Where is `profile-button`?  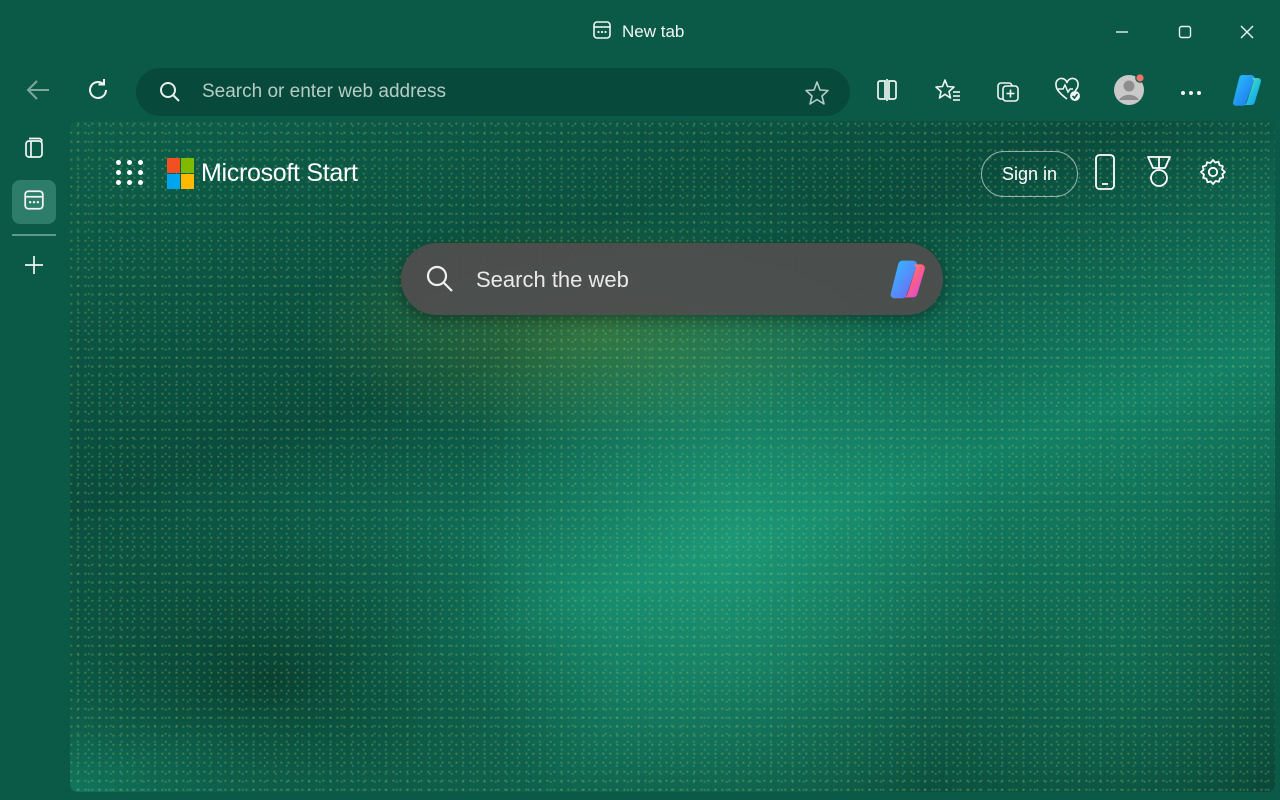
profile-button is located at coordinates (1129, 92).